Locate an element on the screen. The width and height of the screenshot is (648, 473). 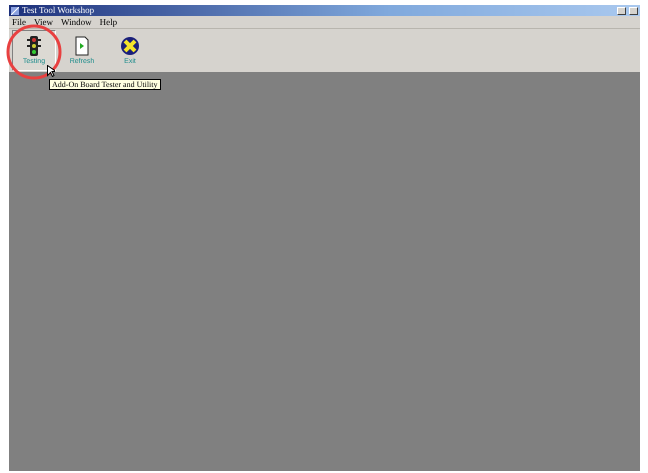
document-icon is located at coordinates (82, 46).